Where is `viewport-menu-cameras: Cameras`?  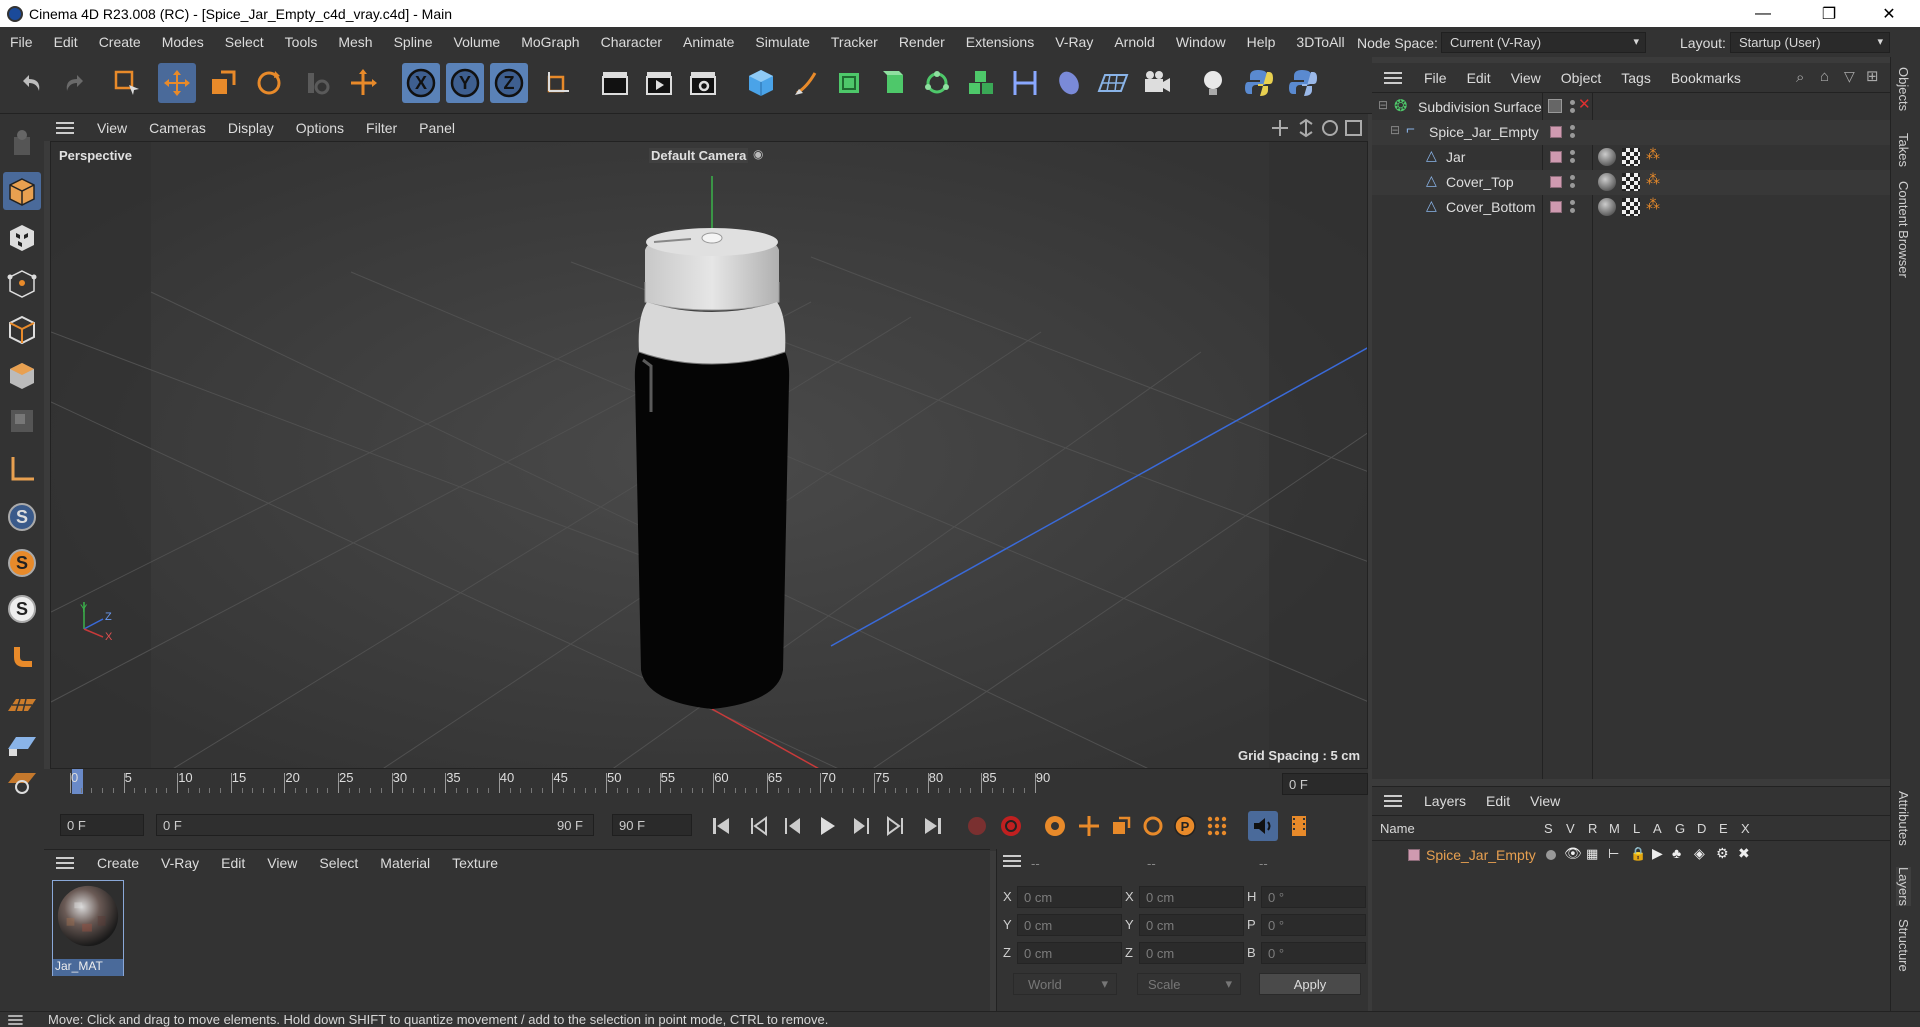 viewport-menu-cameras: Cameras is located at coordinates (177, 128).